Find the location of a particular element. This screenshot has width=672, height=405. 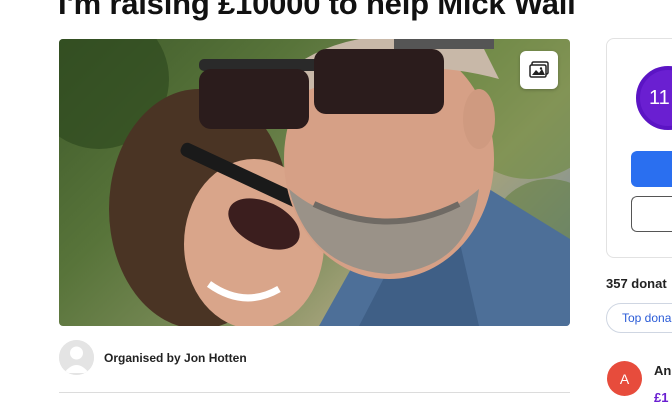

donor-avatar: A is located at coordinates (624, 378).